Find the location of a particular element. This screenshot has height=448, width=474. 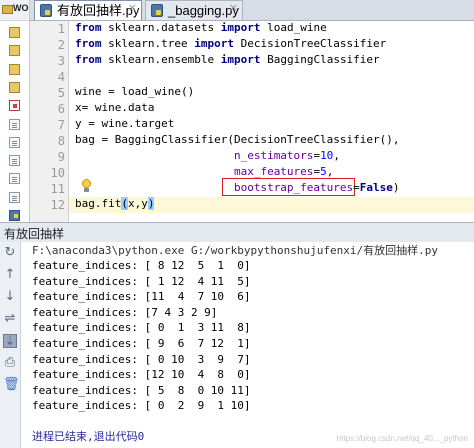

tab-active-file: 有放回抽样.py × is located at coordinates (88, 10).